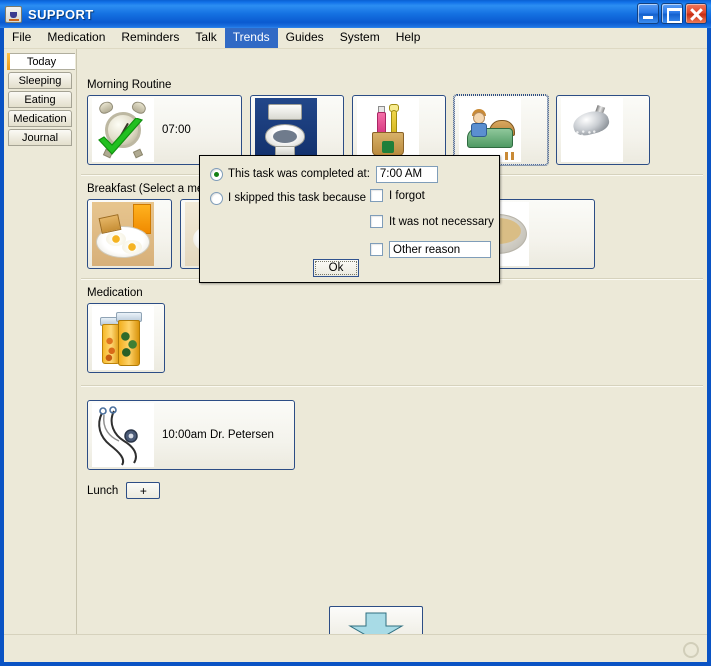  I want to click on window-title: SUPPORT, so click(61, 14).